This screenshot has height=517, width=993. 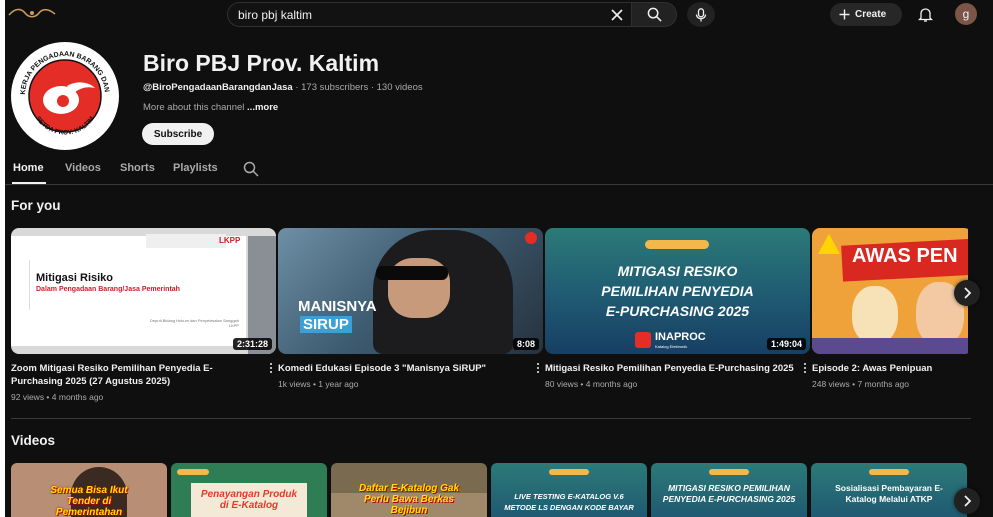 I want to click on video-thumbnail: Semua Bisa Ikut Tender di Pemerintahan, so click(x=89, y=490).